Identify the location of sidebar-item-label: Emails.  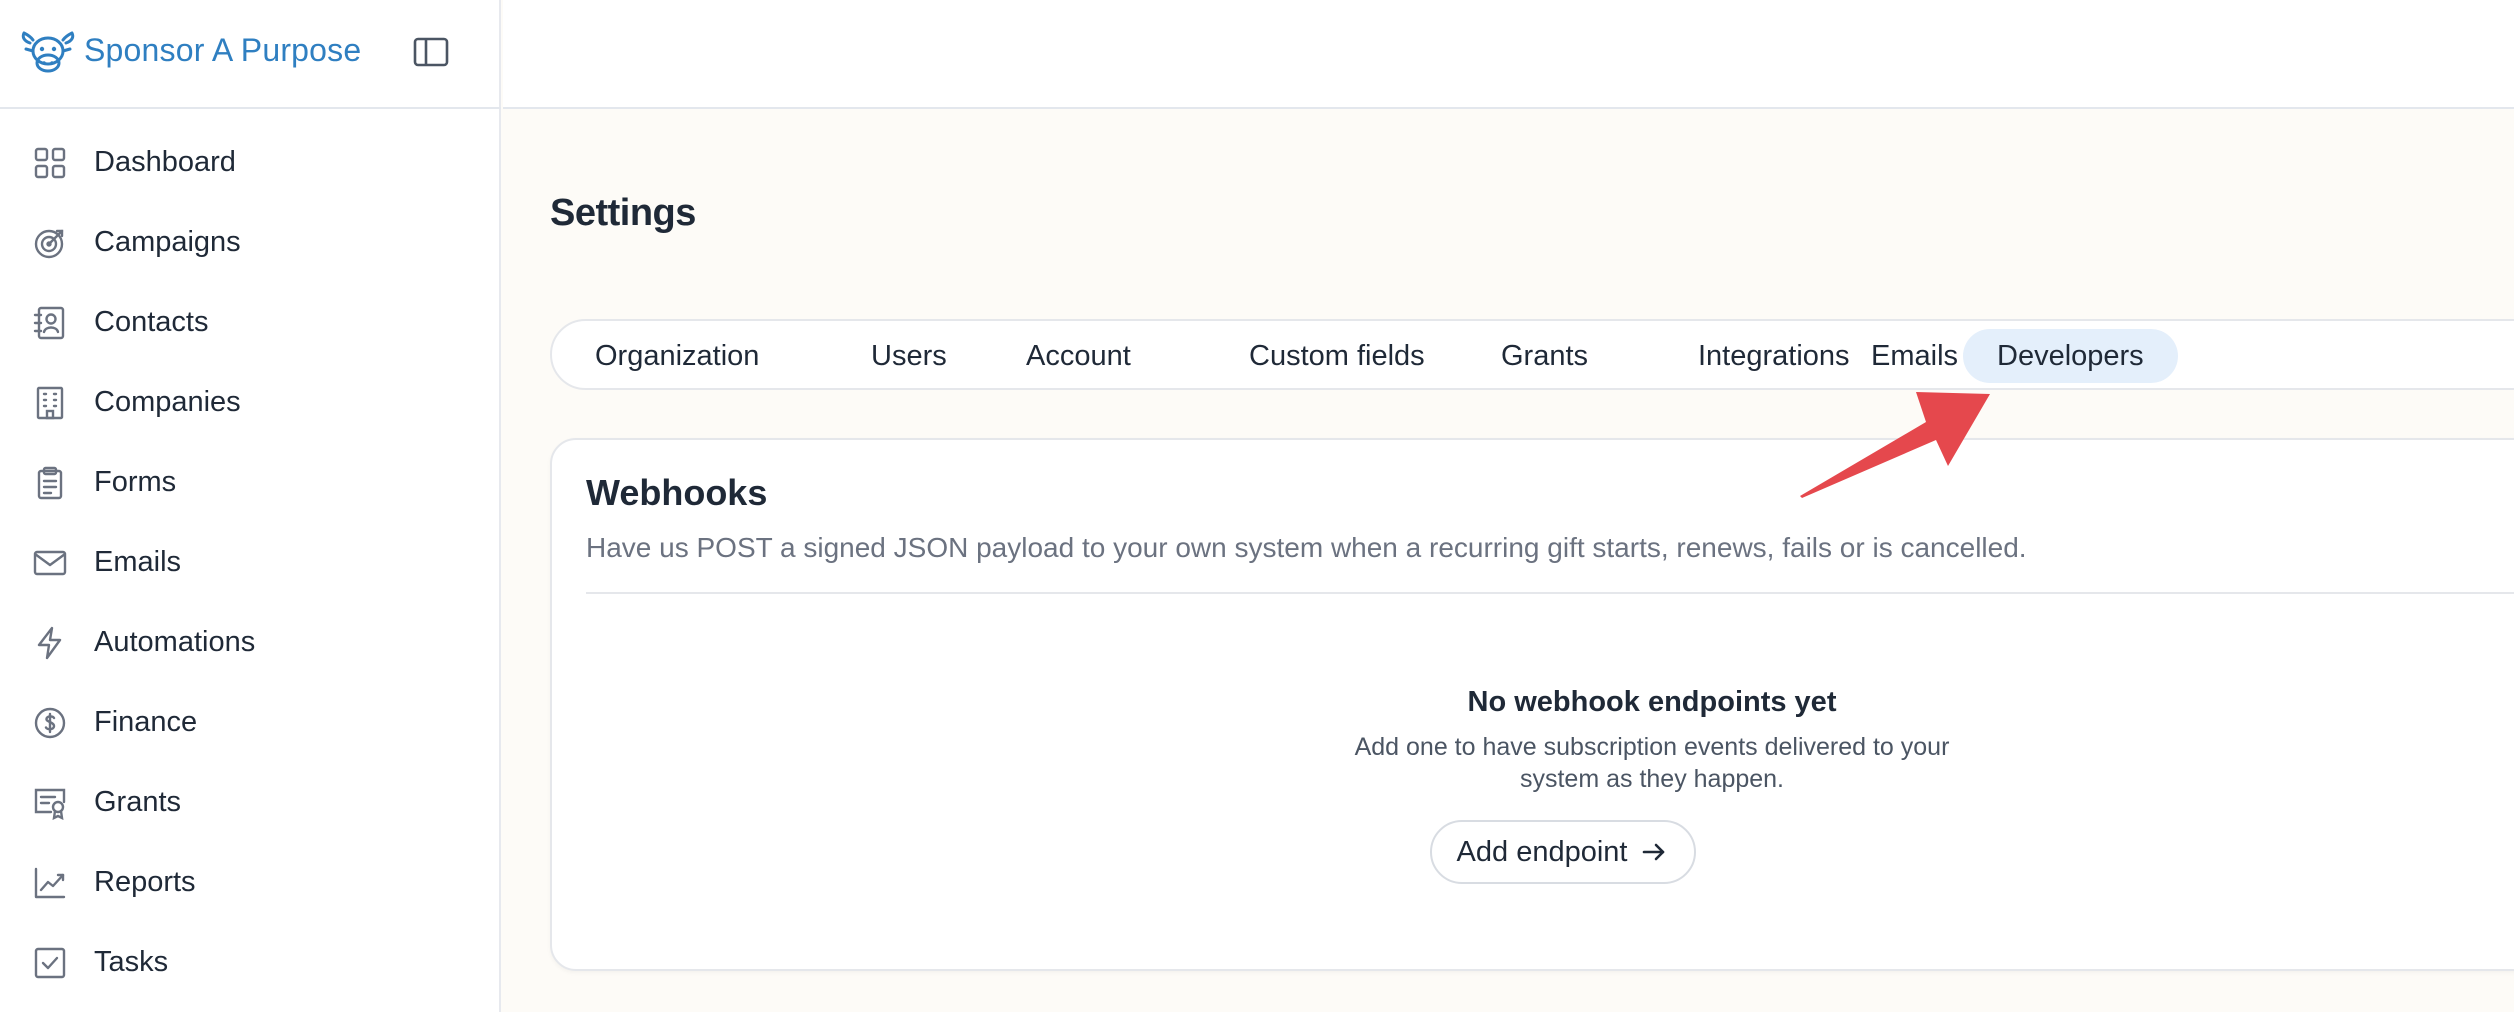
(138, 561).